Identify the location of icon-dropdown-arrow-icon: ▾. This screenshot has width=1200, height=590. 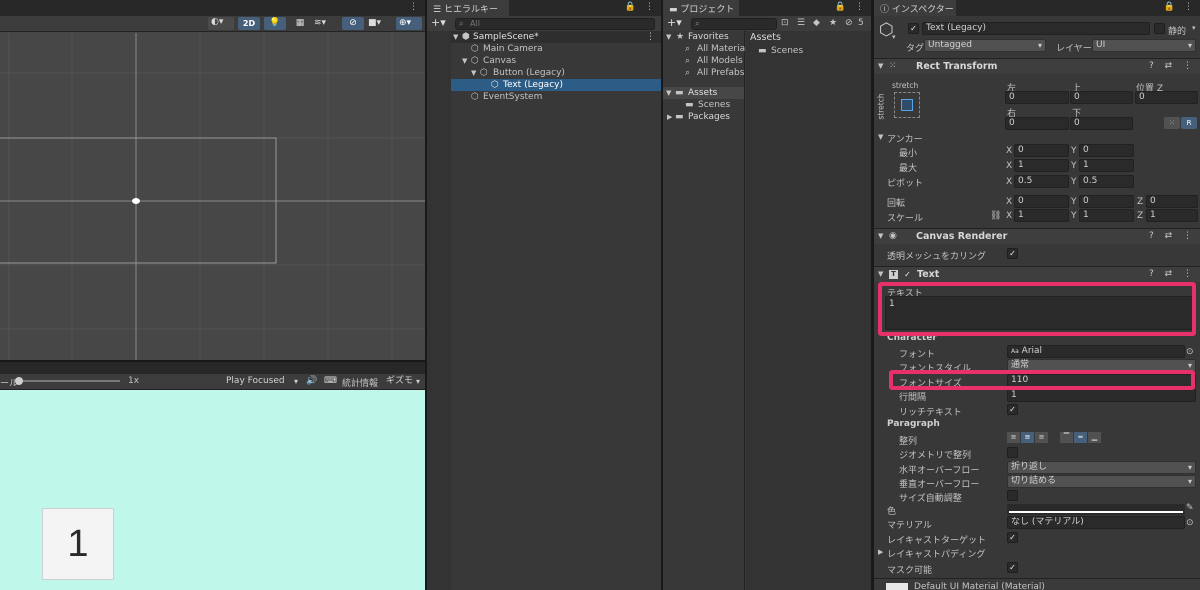
(894, 37).